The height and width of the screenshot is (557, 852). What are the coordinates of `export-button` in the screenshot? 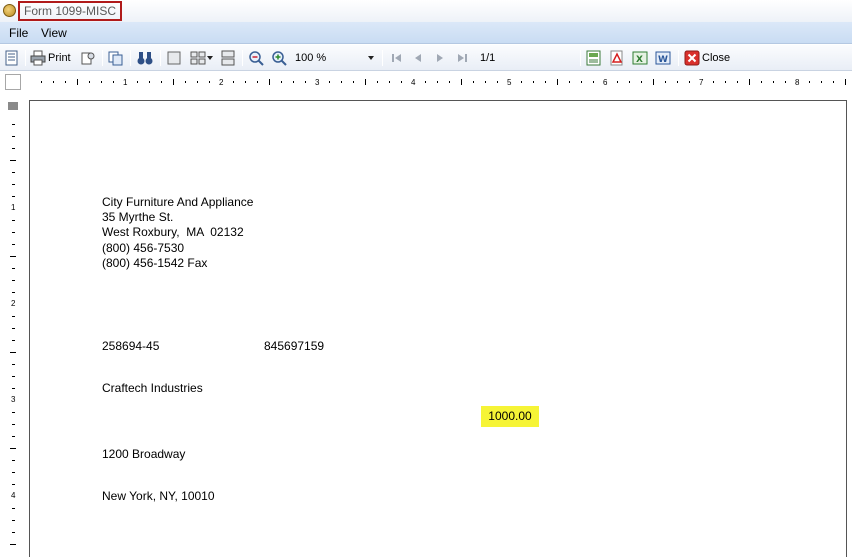 It's located at (594, 58).